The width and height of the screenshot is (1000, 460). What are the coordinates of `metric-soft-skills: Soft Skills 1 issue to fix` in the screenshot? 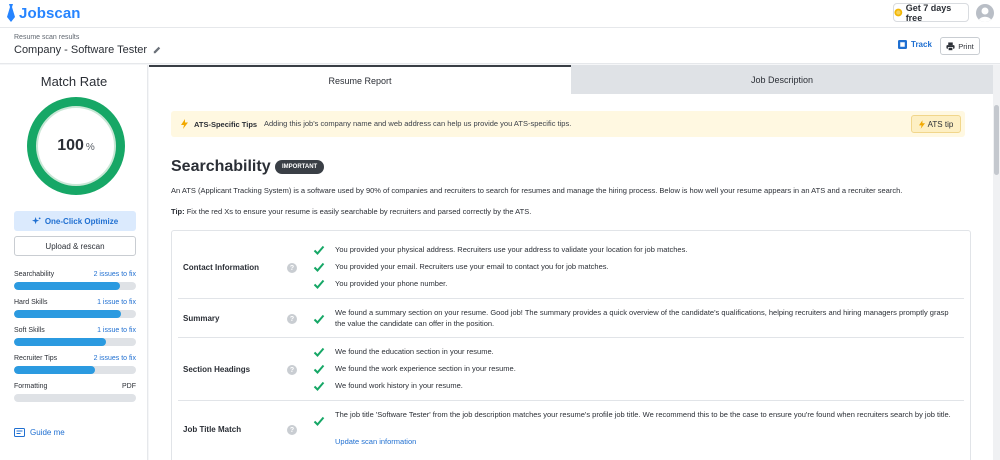 It's located at (75, 338).